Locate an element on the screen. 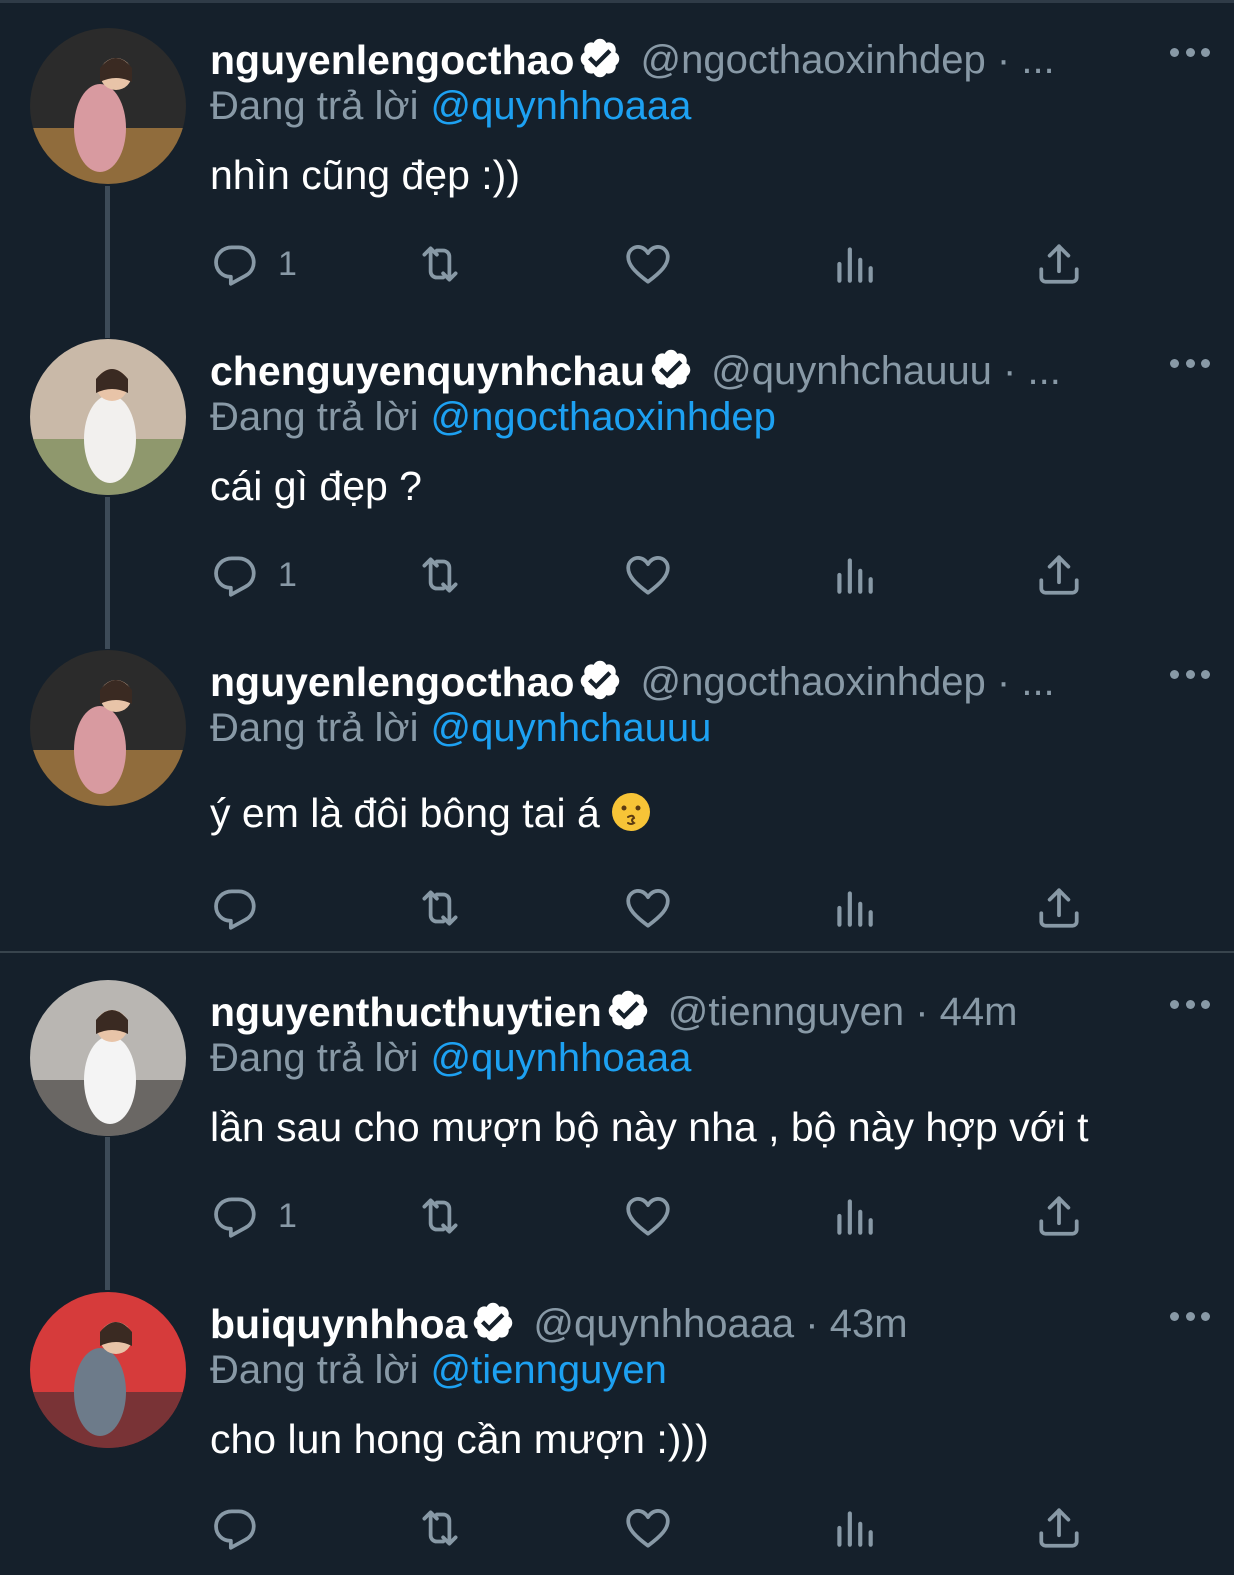  tweet-text: cái gì đẹp ? is located at coordinates (316, 486).